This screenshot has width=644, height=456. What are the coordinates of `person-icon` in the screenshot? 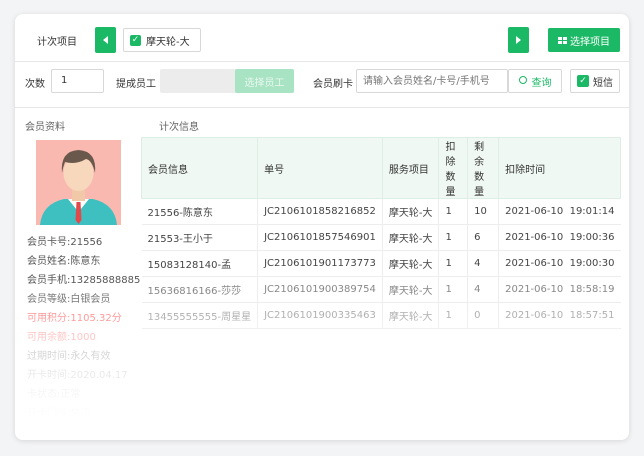 It's located at (78, 187).